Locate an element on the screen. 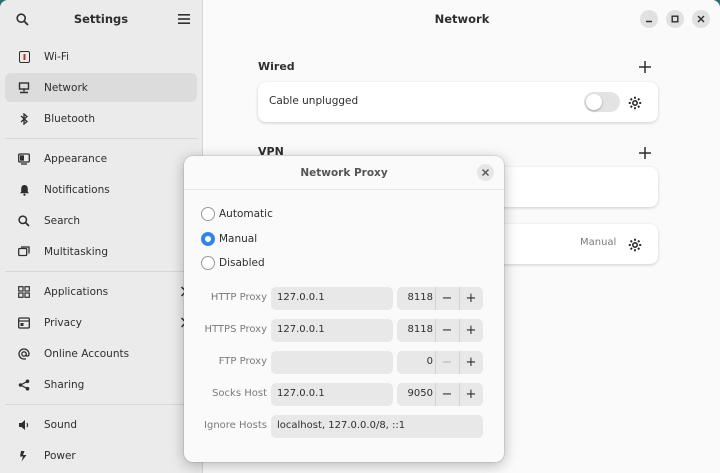 This screenshot has width=720, height=473. add-vpn-button is located at coordinates (645, 152).